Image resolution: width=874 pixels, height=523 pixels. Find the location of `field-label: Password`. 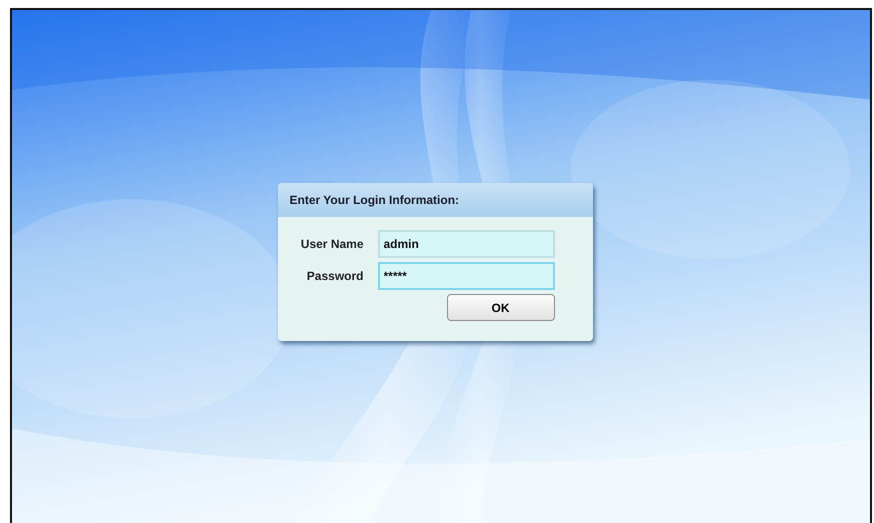

field-label: Password is located at coordinates (335, 276).